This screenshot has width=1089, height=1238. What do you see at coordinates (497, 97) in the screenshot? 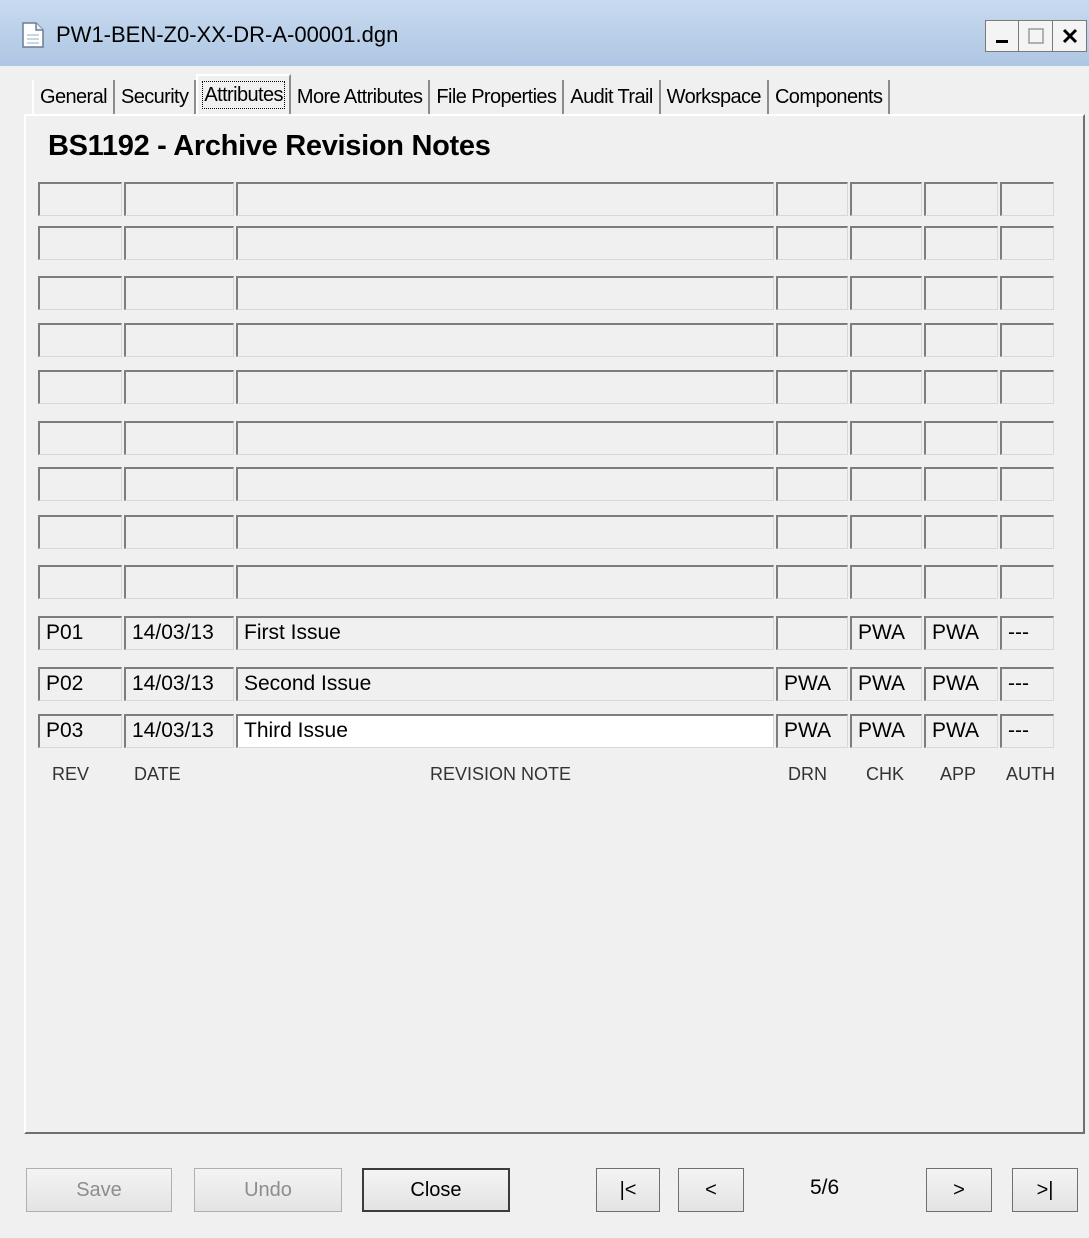
I see `tab-file-properties: File Properties` at bounding box center [497, 97].